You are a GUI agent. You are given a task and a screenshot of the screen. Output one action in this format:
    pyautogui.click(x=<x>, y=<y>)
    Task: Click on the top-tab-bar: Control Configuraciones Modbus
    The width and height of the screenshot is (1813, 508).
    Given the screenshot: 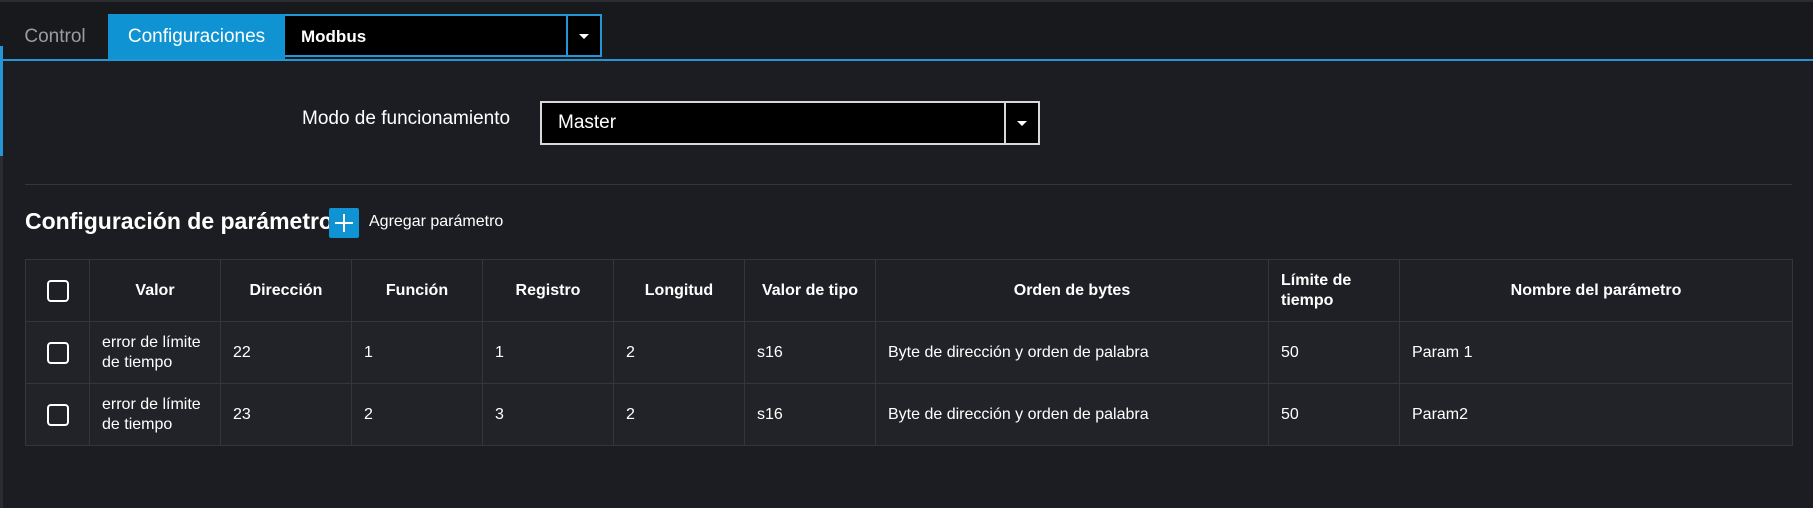 What is the action you would take?
    pyautogui.click(x=906, y=30)
    